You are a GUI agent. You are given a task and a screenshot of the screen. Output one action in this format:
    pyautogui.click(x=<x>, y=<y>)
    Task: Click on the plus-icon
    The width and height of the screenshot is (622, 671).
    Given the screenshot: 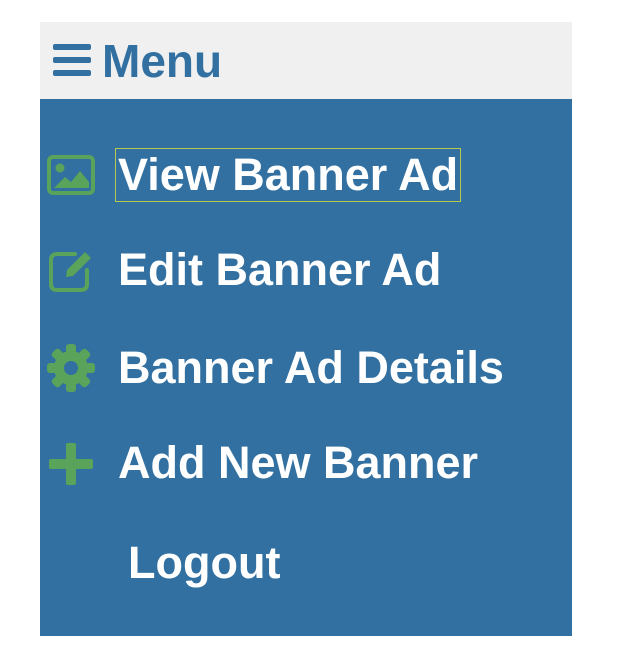 What is the action you would take?
    pyautogui.click(x=71, y=463)
    